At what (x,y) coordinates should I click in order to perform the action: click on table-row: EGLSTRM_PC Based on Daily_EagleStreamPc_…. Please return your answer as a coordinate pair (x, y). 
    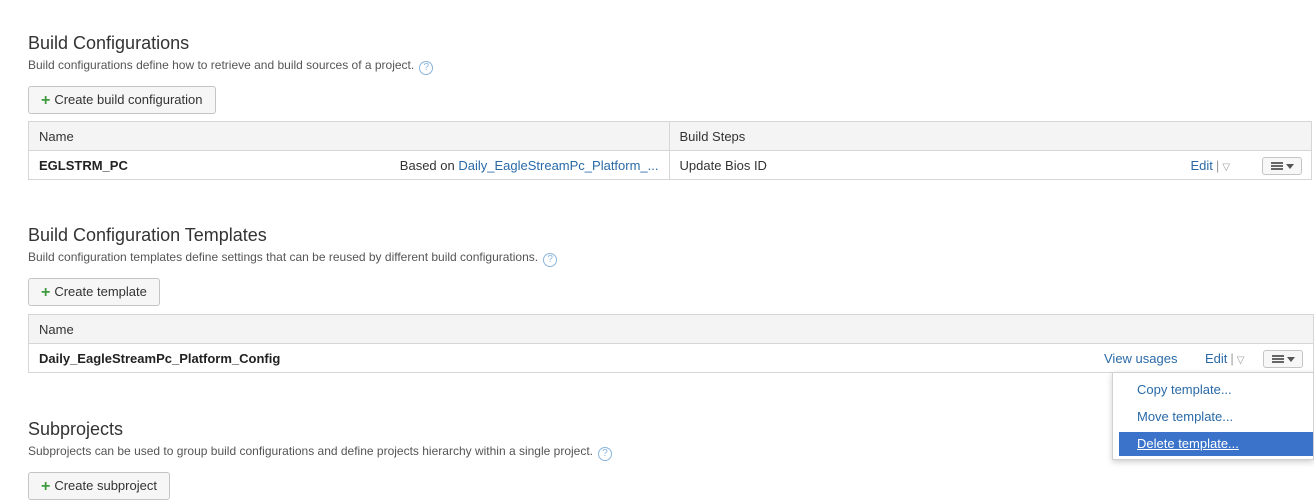
    Looking at the image, I should click on (670, 165).